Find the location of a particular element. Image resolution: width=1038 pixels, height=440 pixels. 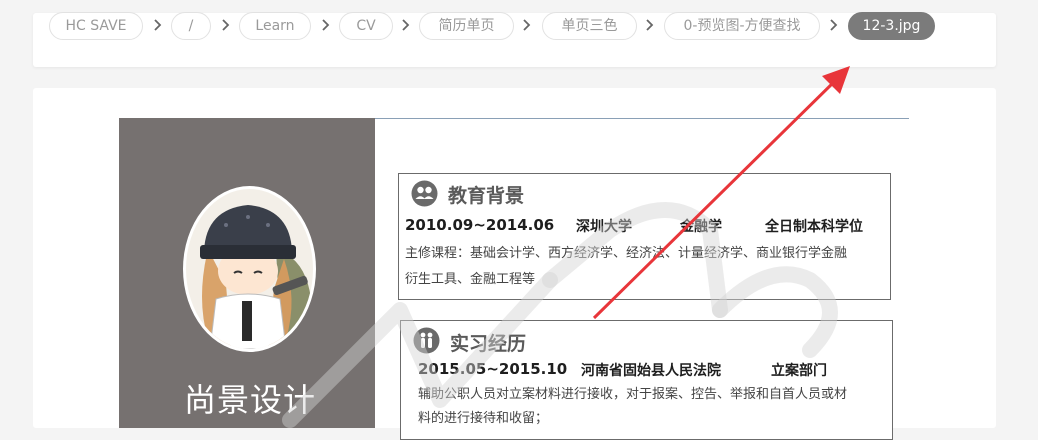

breadcrumb-item-resume-single: 简历单页 is located at coordinates (466, 26).